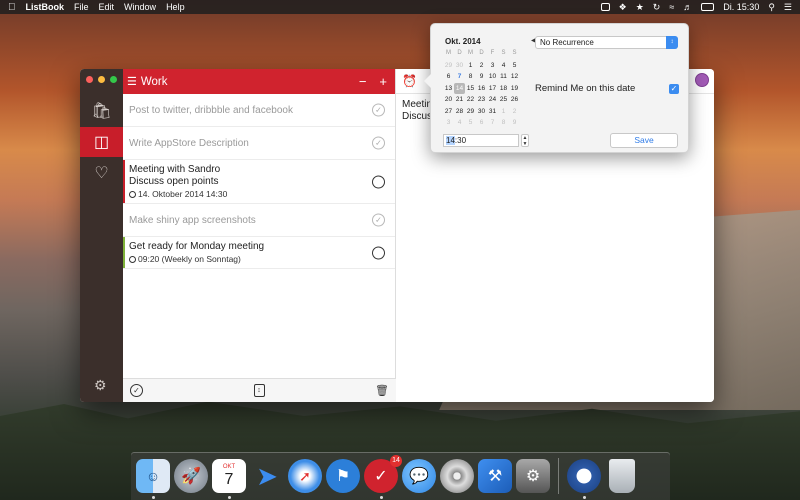  What do you see at coordinates (175, 7) in the screenshot?
I see `menu-help: Help` at bounding box center [175, 7].